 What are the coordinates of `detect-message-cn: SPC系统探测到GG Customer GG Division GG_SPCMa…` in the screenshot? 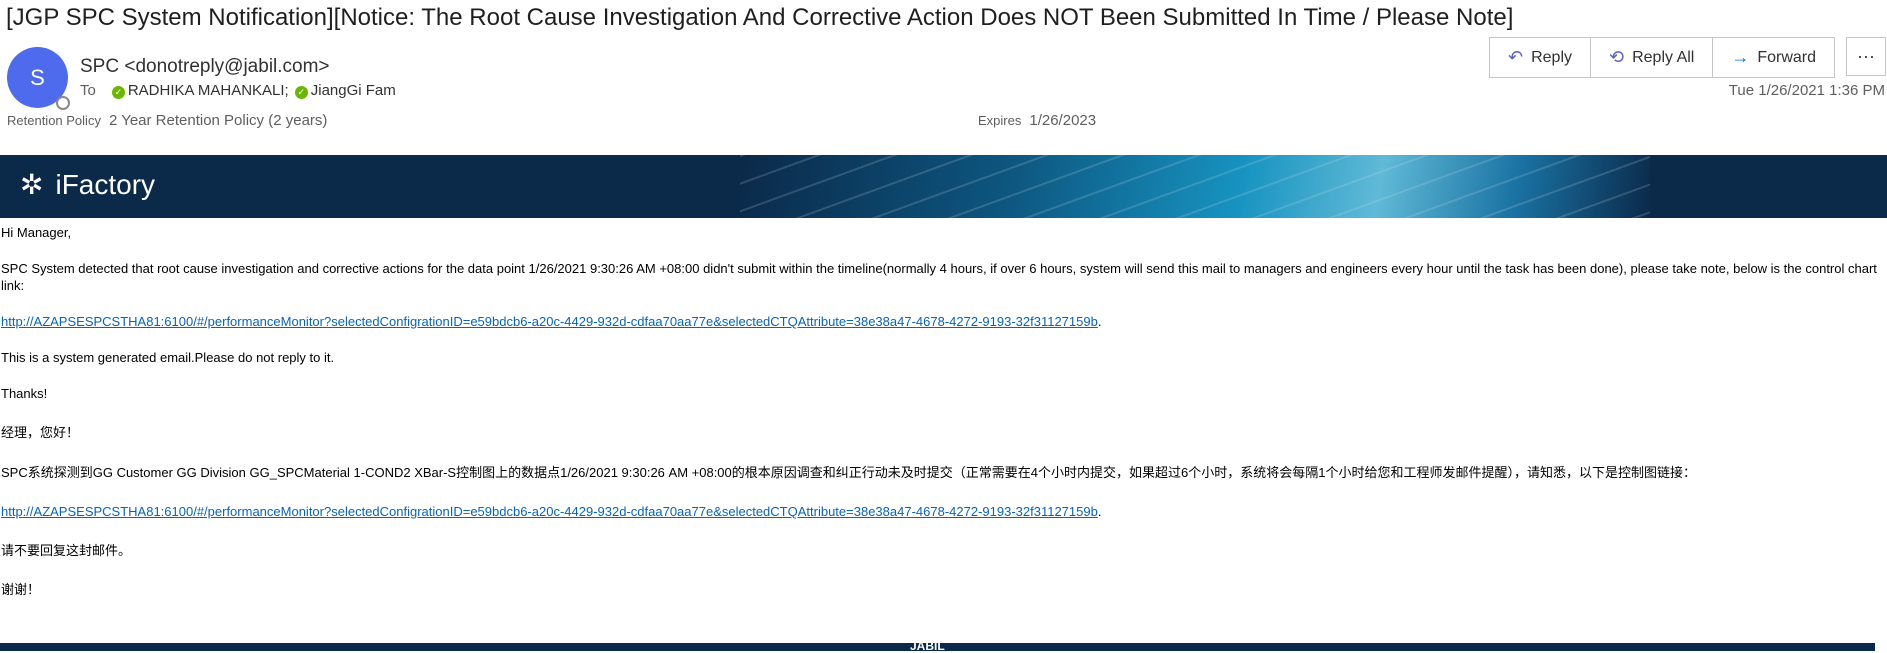 It's located at (848, 472).